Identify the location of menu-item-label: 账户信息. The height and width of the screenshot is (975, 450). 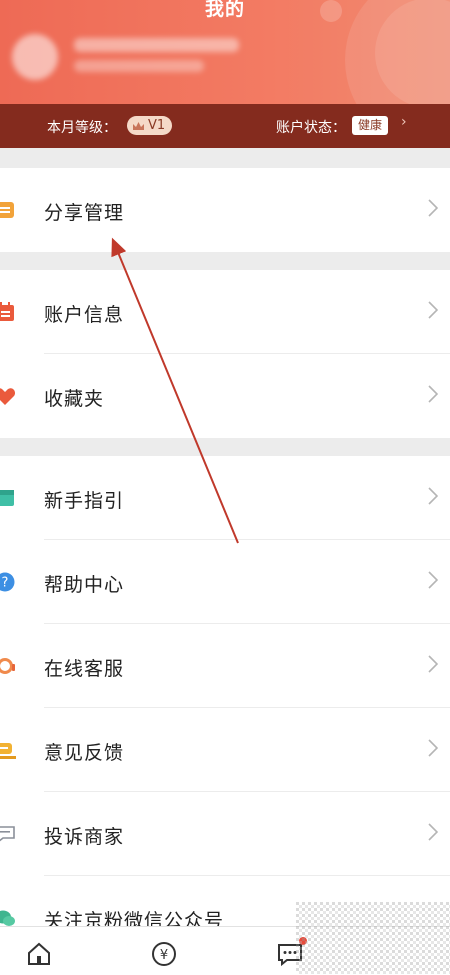
(84, 315).